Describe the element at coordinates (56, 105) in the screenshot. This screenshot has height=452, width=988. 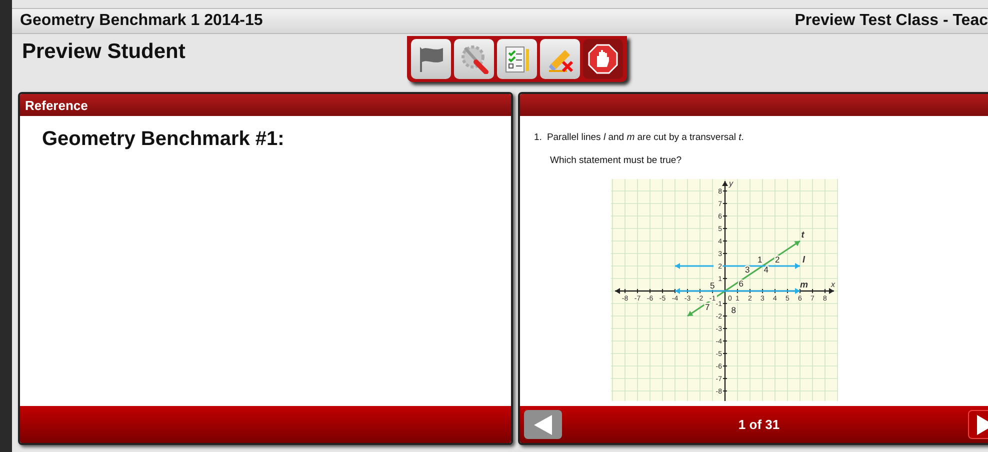
I see `panel-title: Reference` at that location.